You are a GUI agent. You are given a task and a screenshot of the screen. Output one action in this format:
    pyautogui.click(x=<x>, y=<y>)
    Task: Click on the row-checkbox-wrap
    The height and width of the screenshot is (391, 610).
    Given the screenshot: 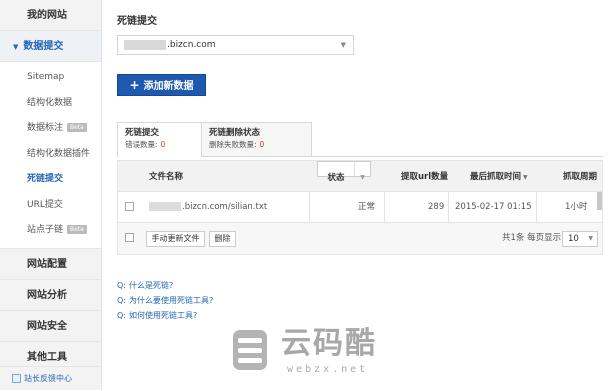 What is the action you would take?
    pyautogui.click(x=129, y=207)
    